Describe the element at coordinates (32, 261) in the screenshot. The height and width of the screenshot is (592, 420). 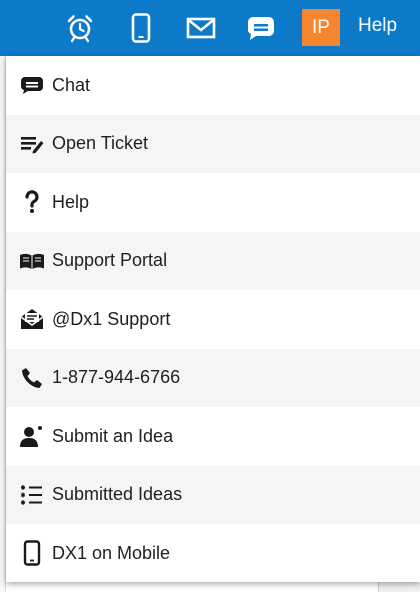
I see `open-book-icon` at that location.